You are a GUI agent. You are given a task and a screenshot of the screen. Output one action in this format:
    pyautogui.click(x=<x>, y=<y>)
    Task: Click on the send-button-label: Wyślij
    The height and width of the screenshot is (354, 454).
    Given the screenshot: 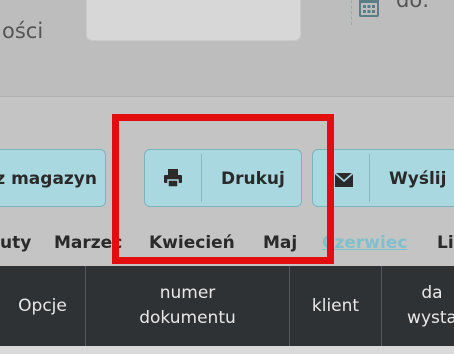 What is the action you would take?
    pyautogui.click(x=418, y=179)
    